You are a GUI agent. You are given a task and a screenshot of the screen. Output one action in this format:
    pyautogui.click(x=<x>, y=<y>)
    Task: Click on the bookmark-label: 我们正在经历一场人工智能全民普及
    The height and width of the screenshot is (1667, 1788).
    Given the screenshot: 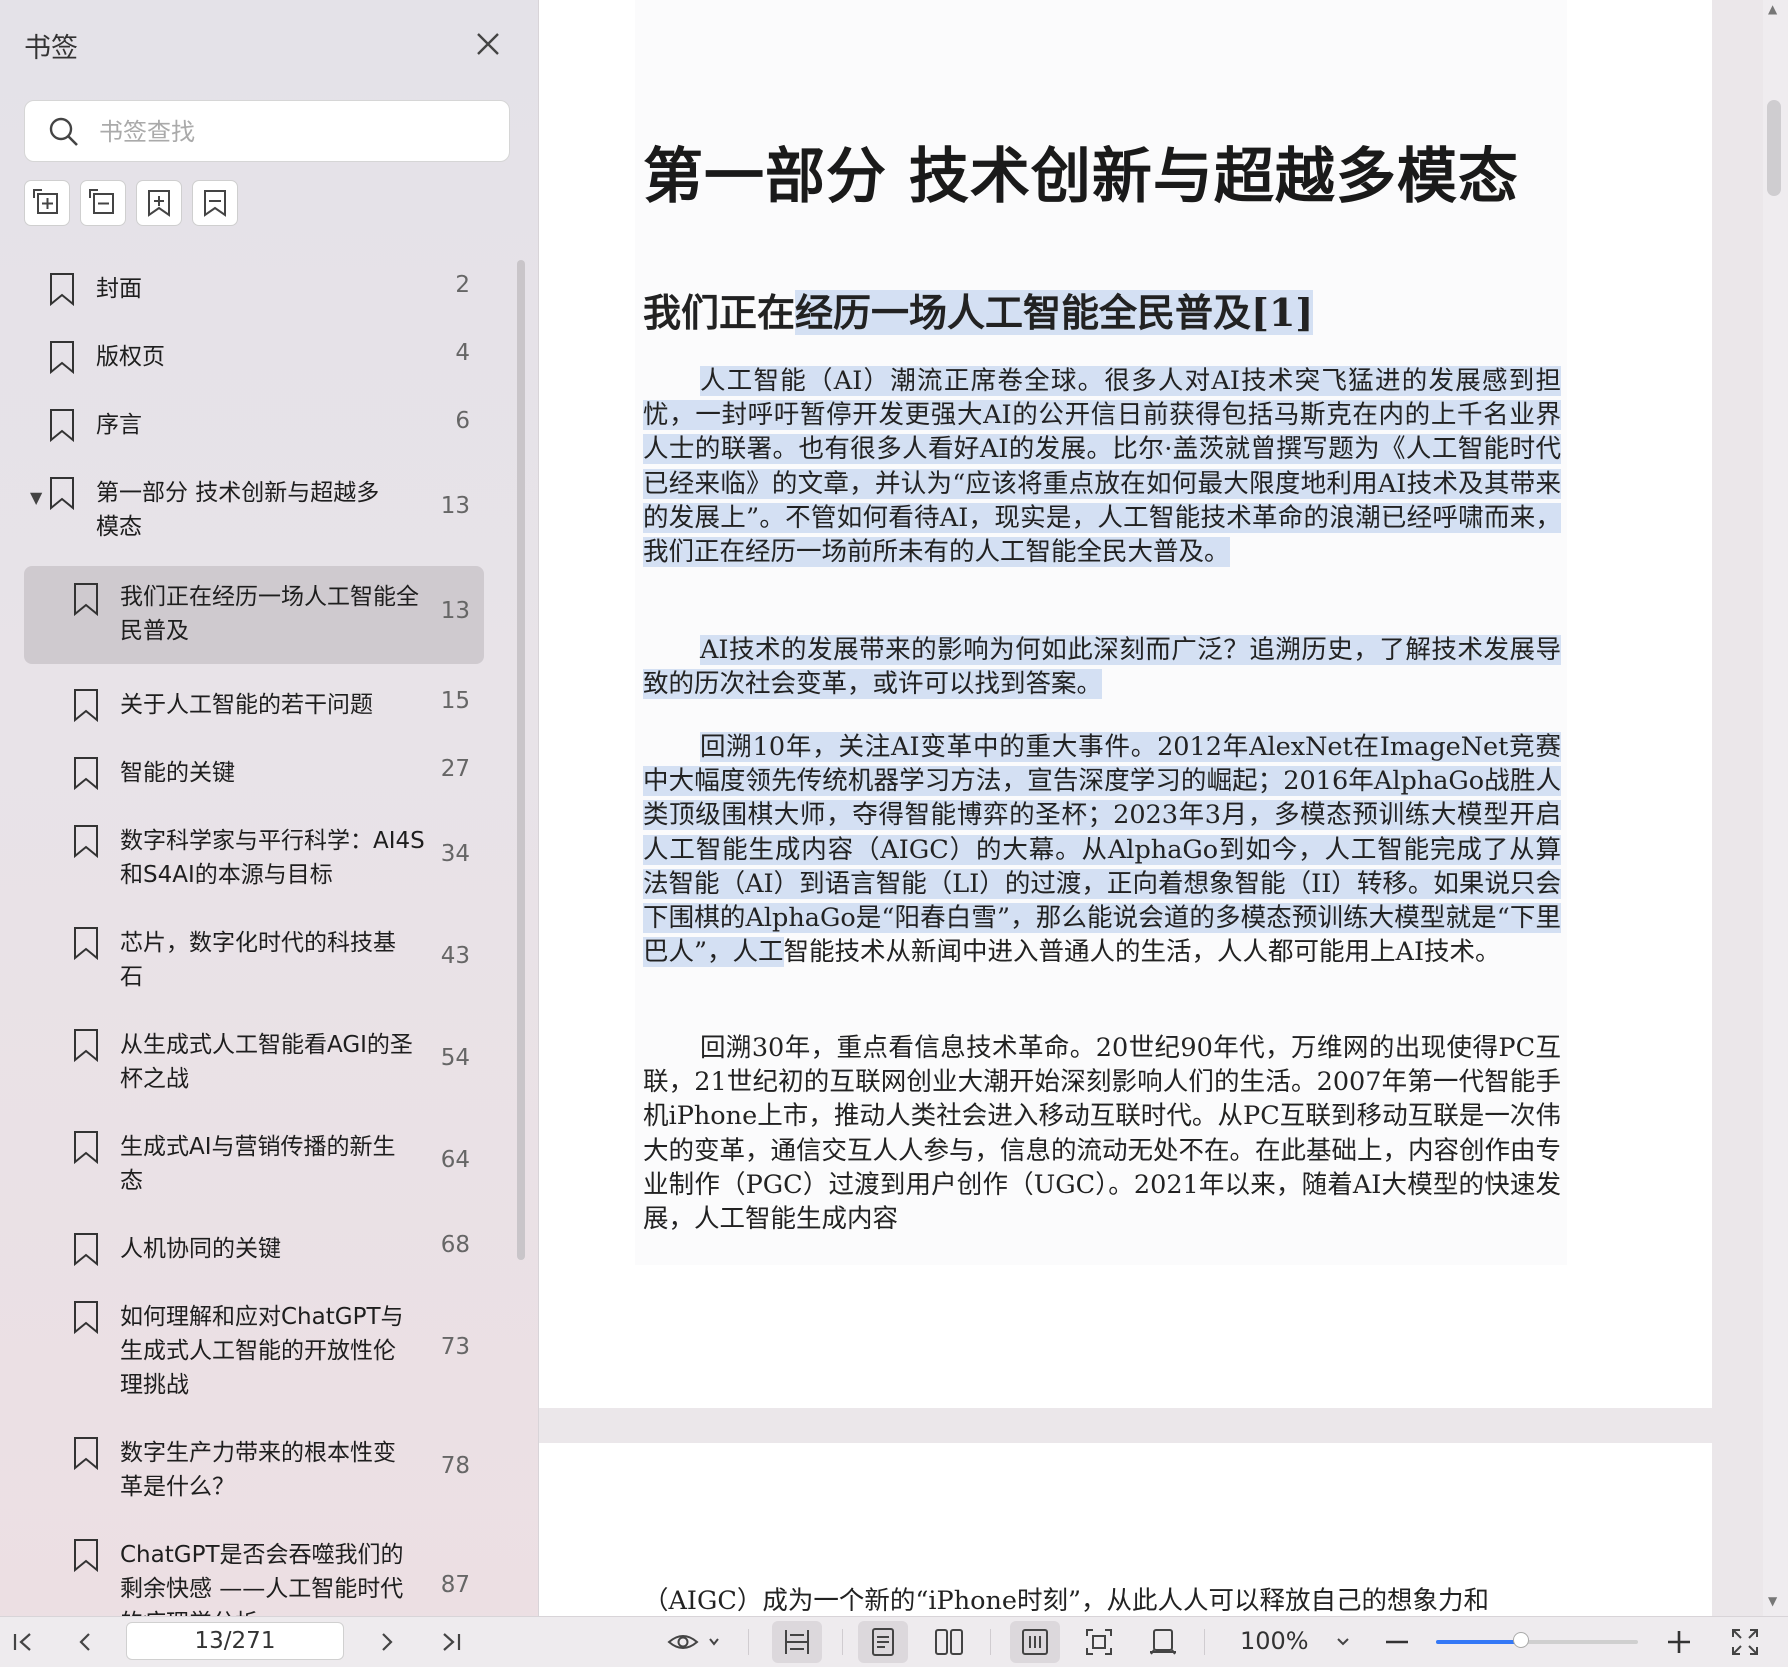 What is the action you would take?
    pyautogui.click(x=269, y=614)
    